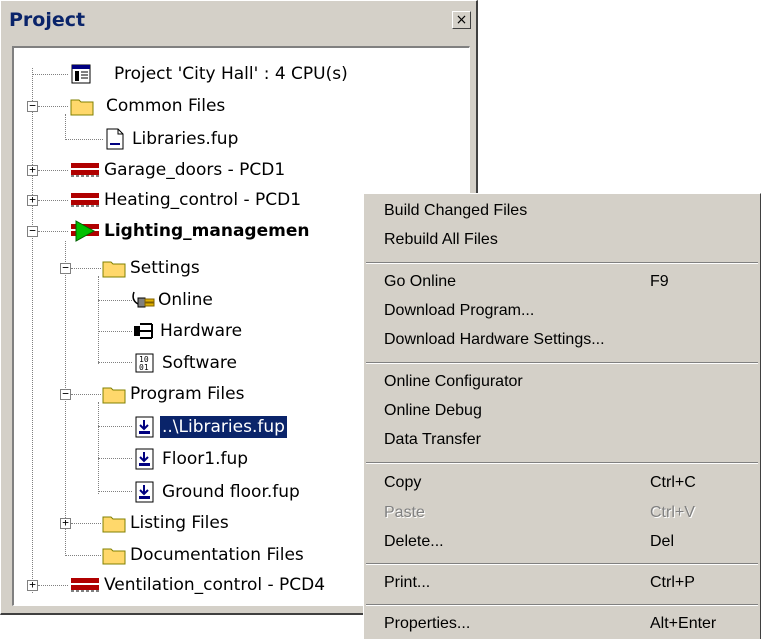 Image resolution: width=761 pixels, height=639 pixels. Describe the element at coordinates (195, 170) in the screenshot. I see `tree-label: Garage_doors - PCD1` at that location.